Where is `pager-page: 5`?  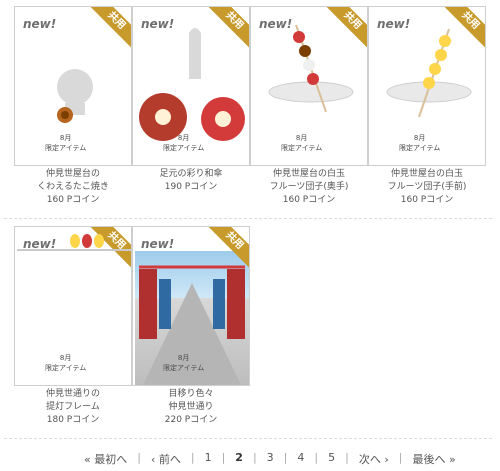
pager-page: 5 is located at coordinates (331, 459).